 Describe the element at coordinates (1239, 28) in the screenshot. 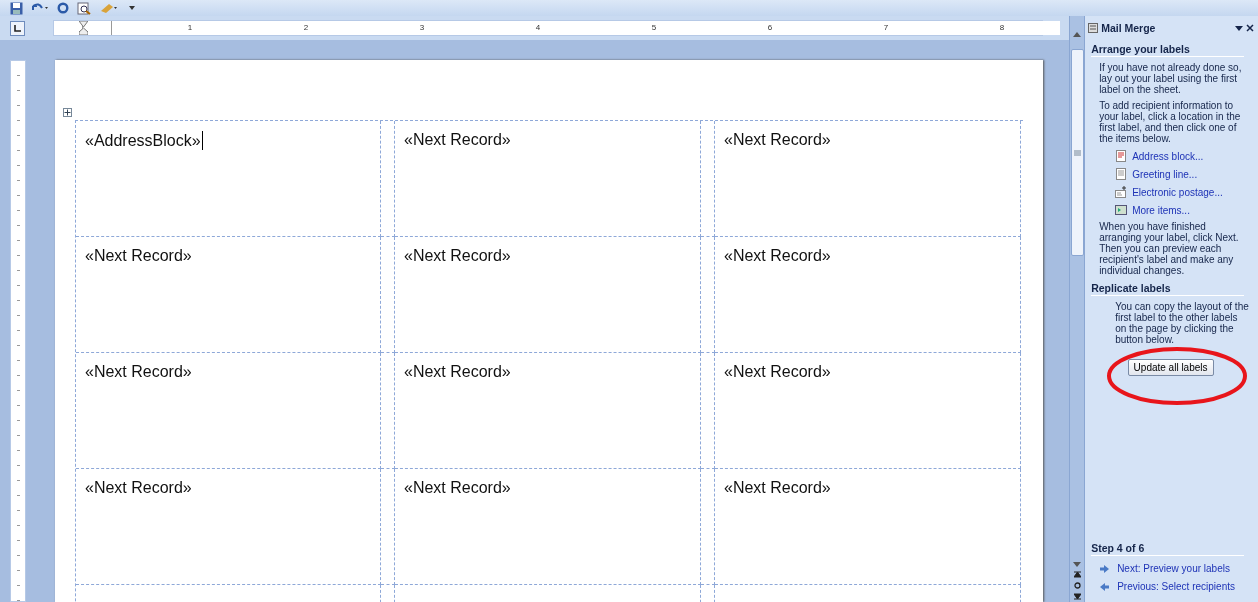

I see `dropdown-icon` at that location.